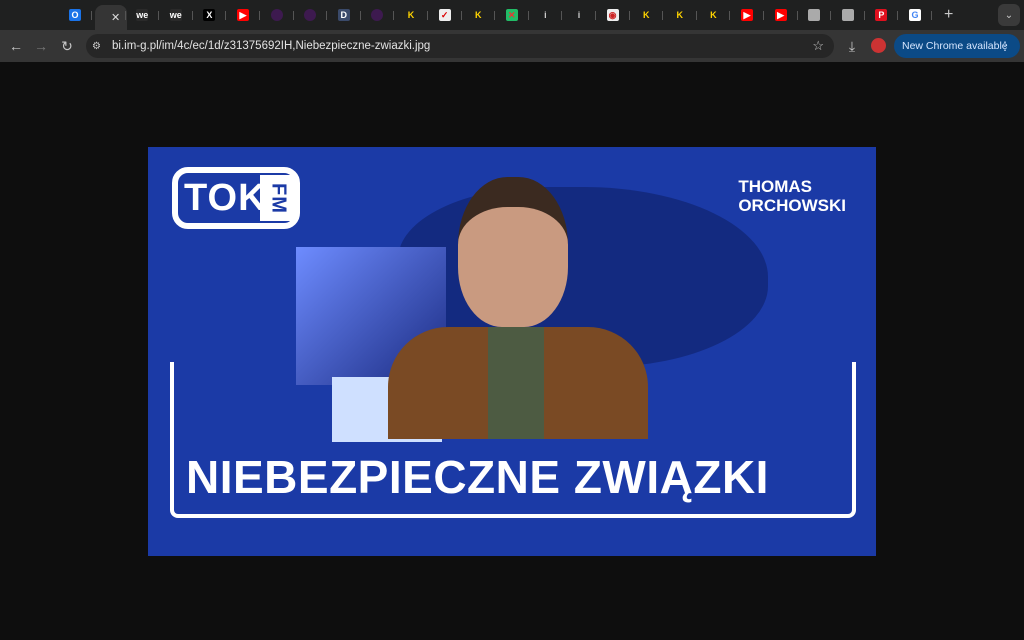 This screenshot has width=1024, height=640. I want to click on tab: O, so click(75, 15).